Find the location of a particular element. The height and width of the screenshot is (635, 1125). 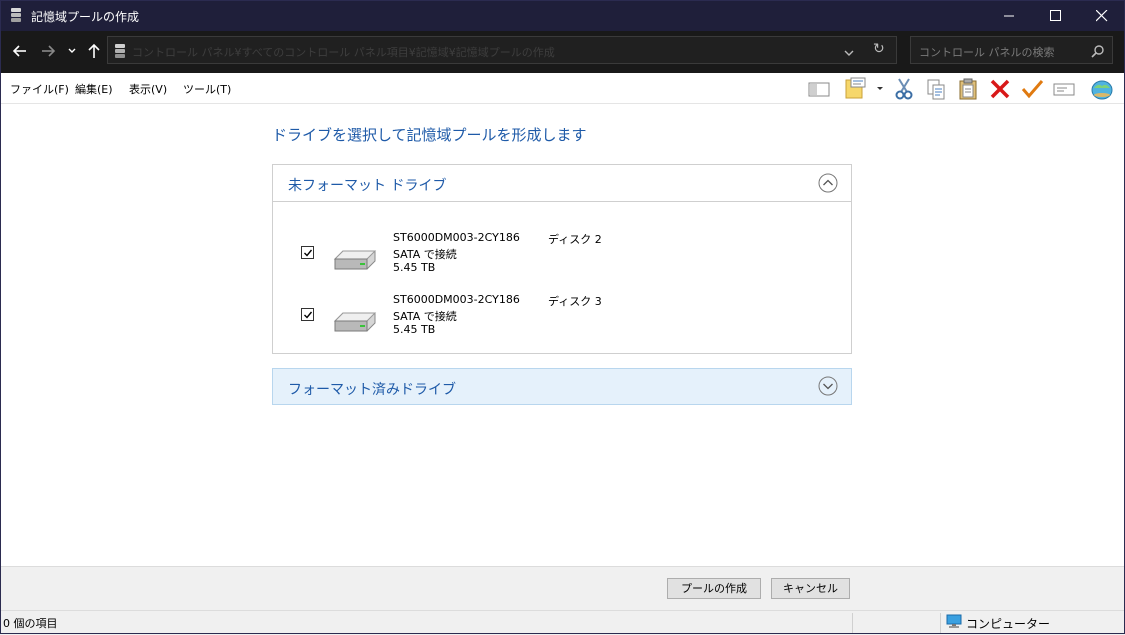

minimize-icon is located at coordinates (1009, 16).